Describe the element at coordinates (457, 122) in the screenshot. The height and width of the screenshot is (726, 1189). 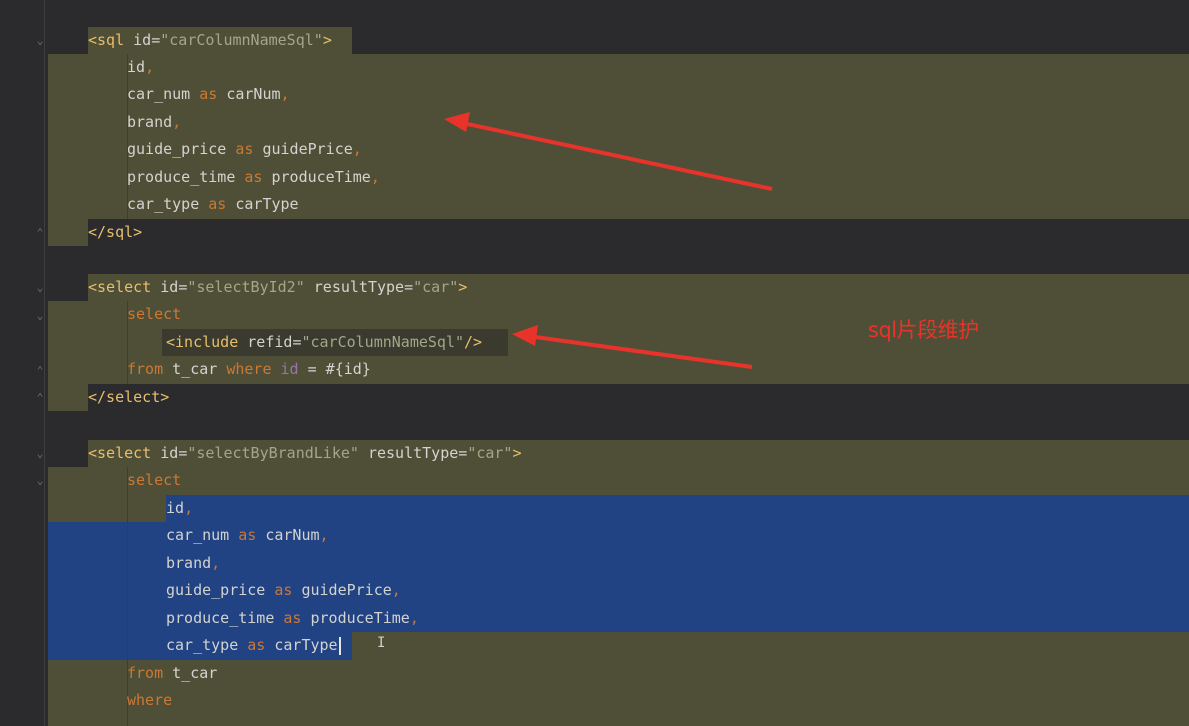
I see `arrowhead-sql-block` at that location.